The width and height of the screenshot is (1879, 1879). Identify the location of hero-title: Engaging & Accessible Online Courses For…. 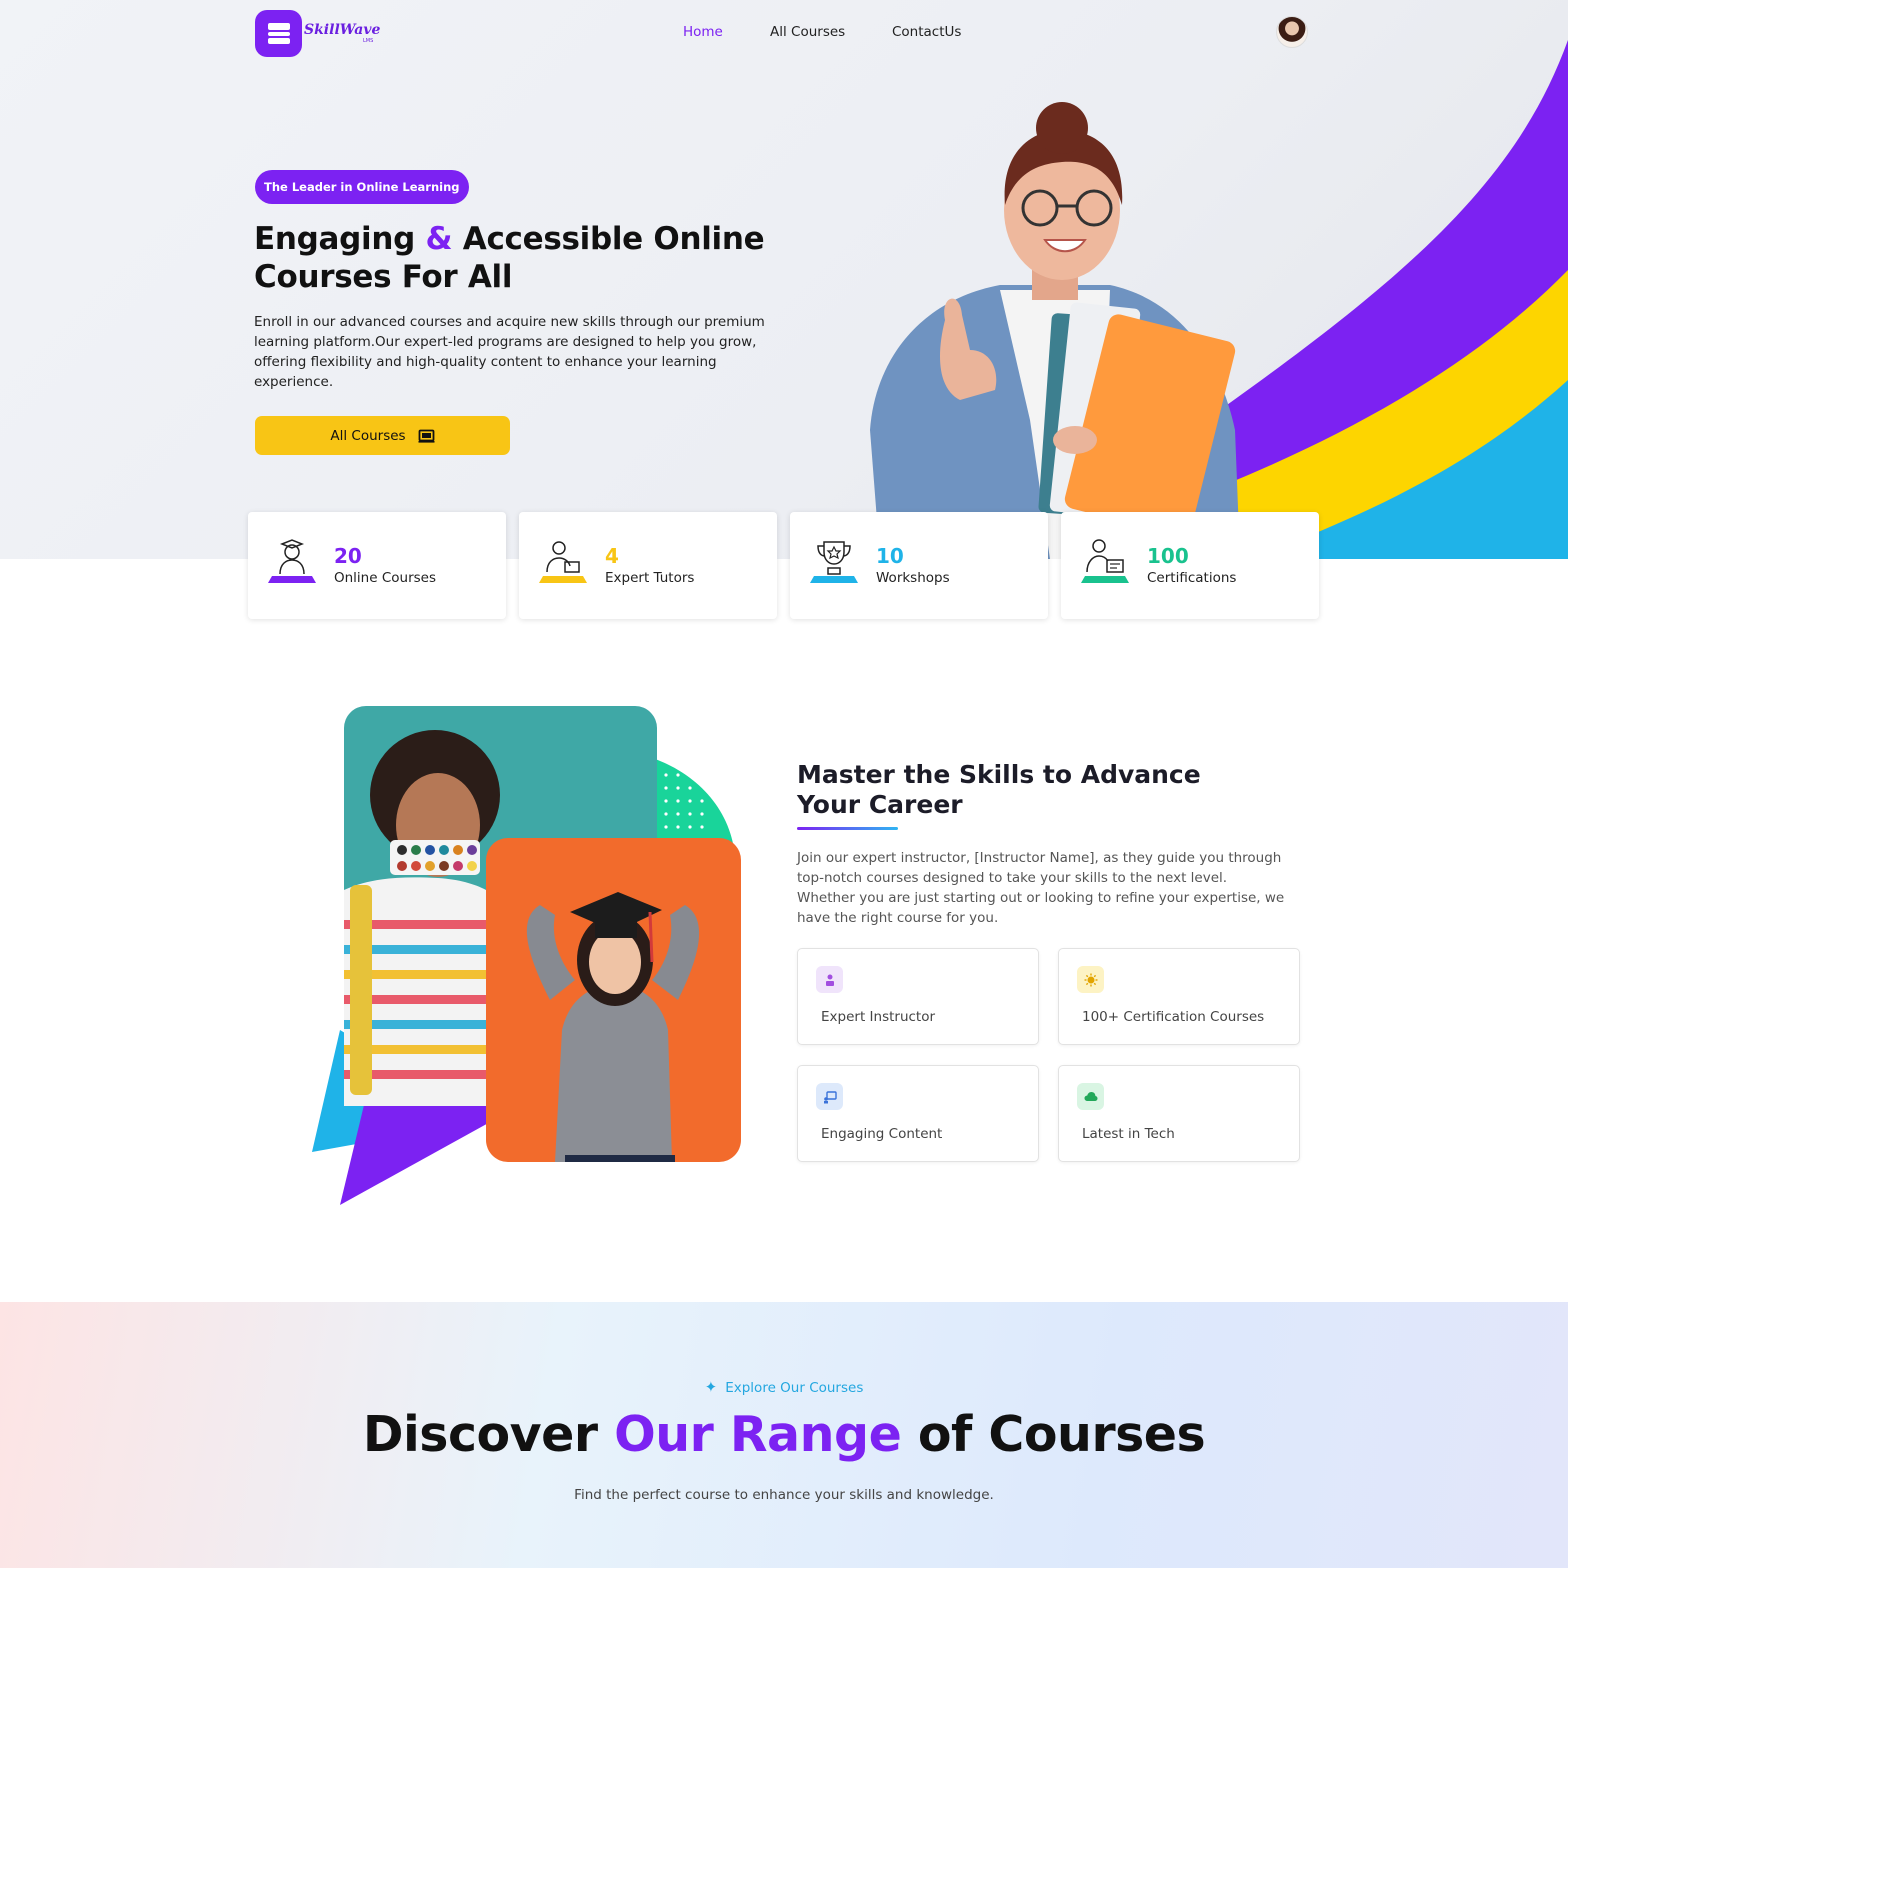
(534, 258).